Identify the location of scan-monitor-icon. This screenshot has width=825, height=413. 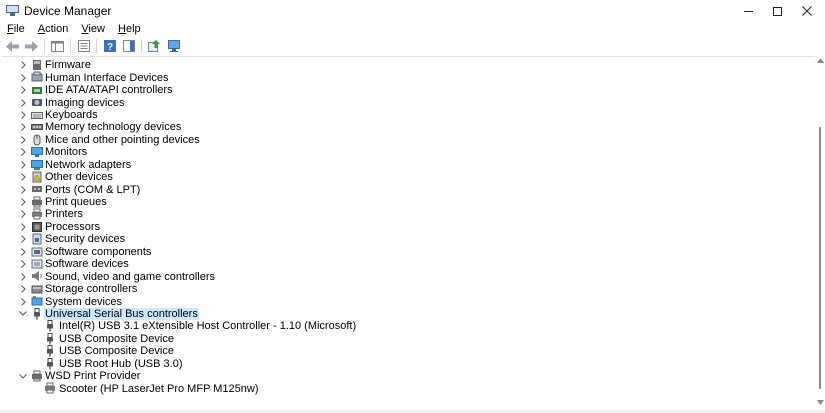
(173, 46).